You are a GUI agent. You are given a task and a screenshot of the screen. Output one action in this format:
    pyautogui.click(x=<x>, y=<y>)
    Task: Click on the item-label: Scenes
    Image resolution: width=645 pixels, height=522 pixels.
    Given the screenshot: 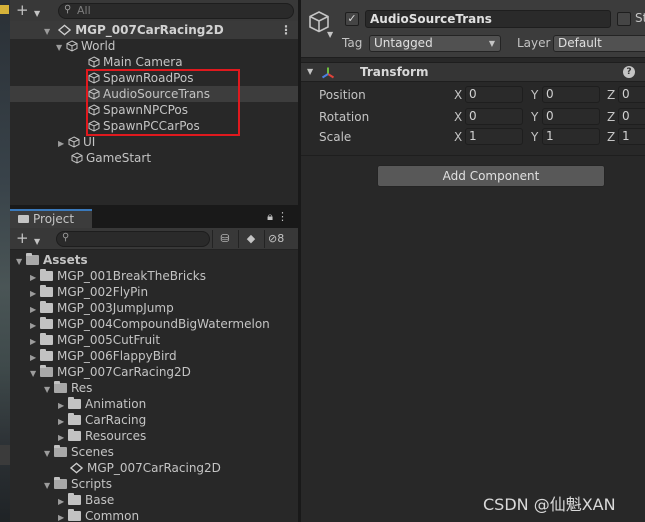 What is the action you would take?
    pyautogui.click(x=92, y=452)
    